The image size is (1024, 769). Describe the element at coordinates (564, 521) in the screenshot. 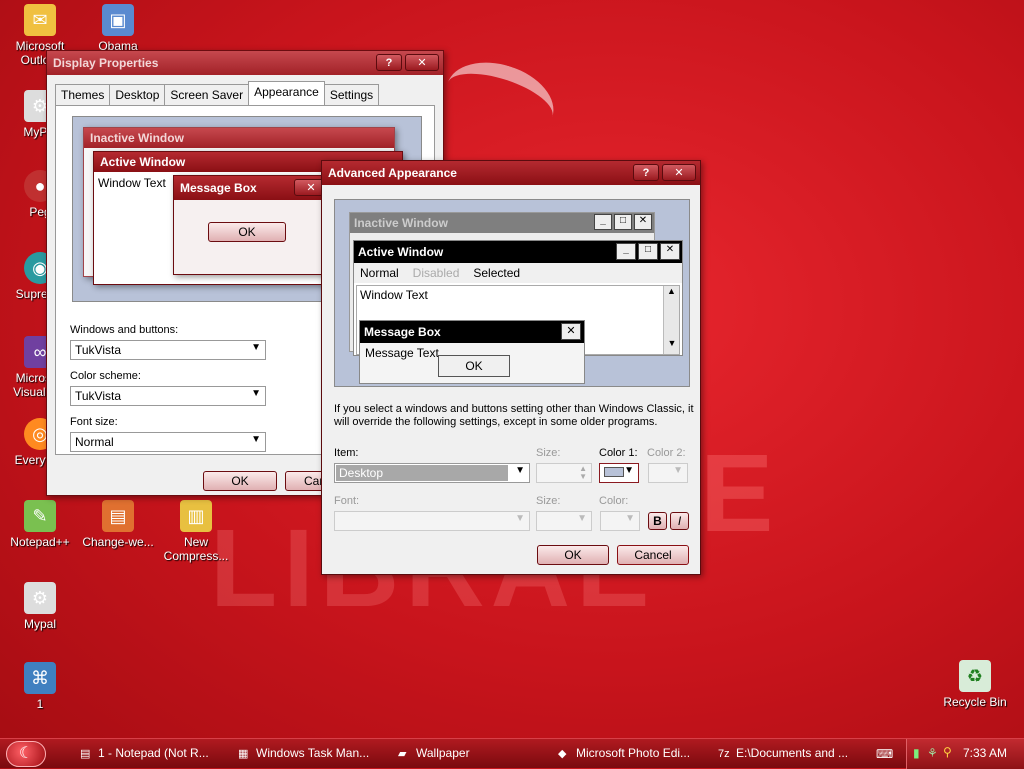

I see `font-size-select: ▼` at that location.